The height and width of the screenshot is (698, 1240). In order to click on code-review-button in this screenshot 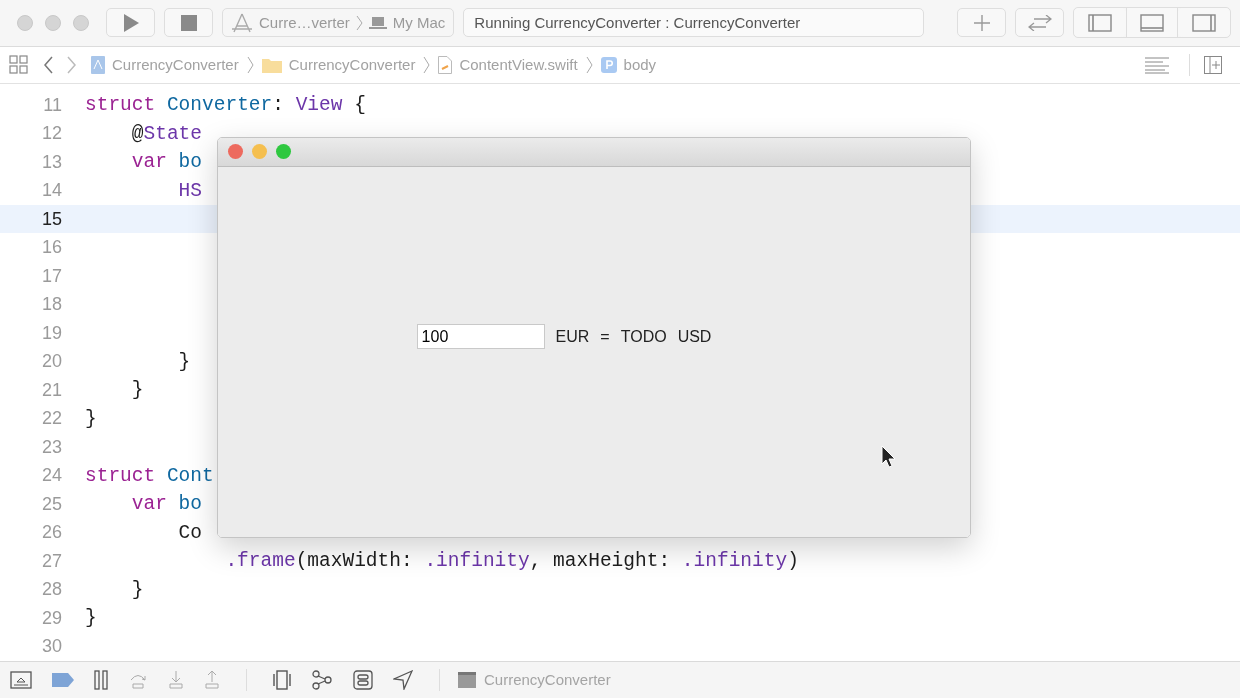, I will do `click(1039, 23)`.